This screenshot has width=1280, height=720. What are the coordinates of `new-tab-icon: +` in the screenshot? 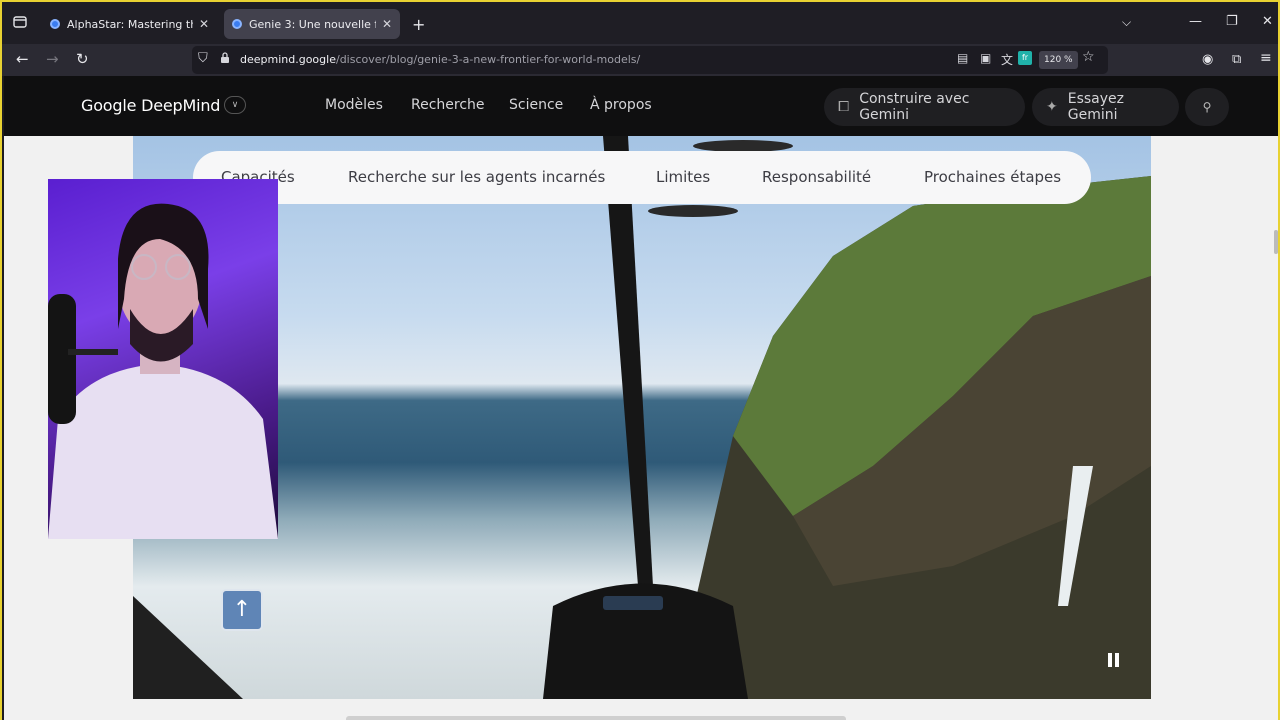 It's located at (418, 24).